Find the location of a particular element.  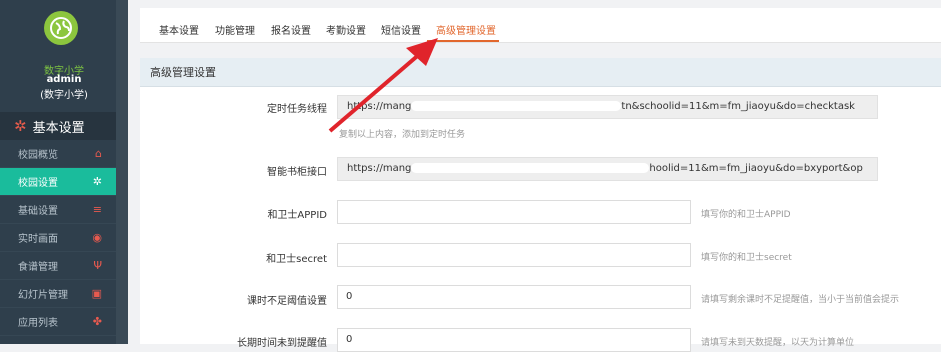

class-threshold-label: 课时不足阈值设置 is located at coordinates (287, 301).